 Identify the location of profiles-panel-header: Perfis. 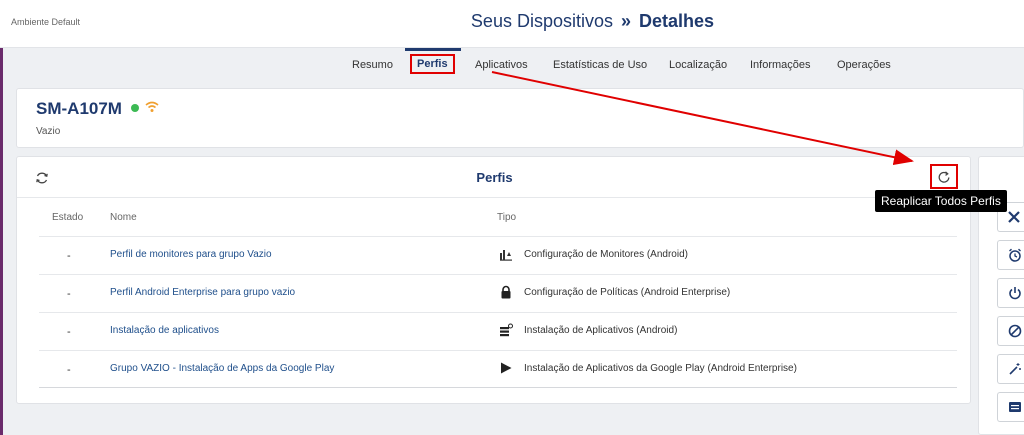
(494, 177).